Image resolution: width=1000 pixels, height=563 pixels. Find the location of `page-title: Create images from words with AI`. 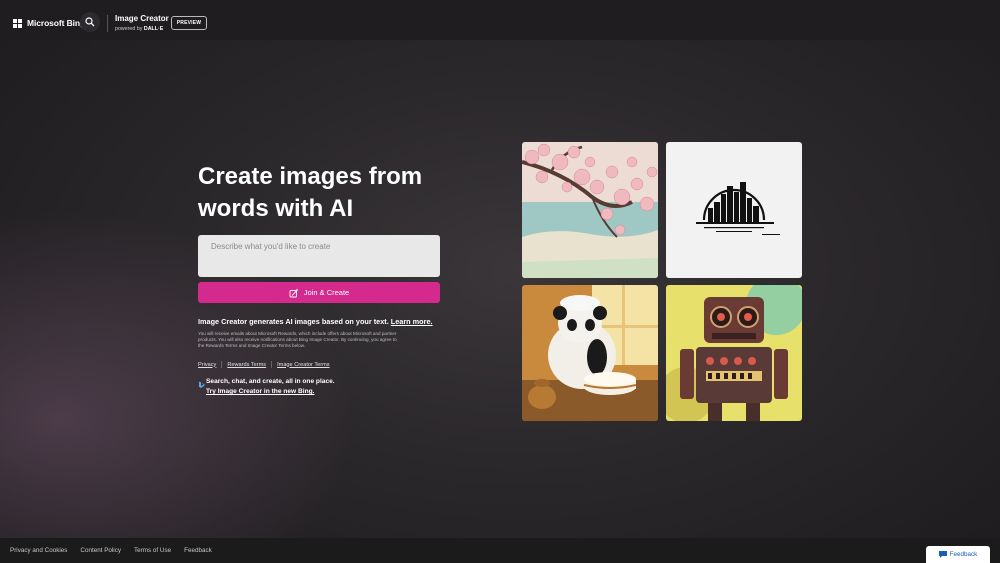

page-title: Create images from words with AI is located at coordinates (310, 192).